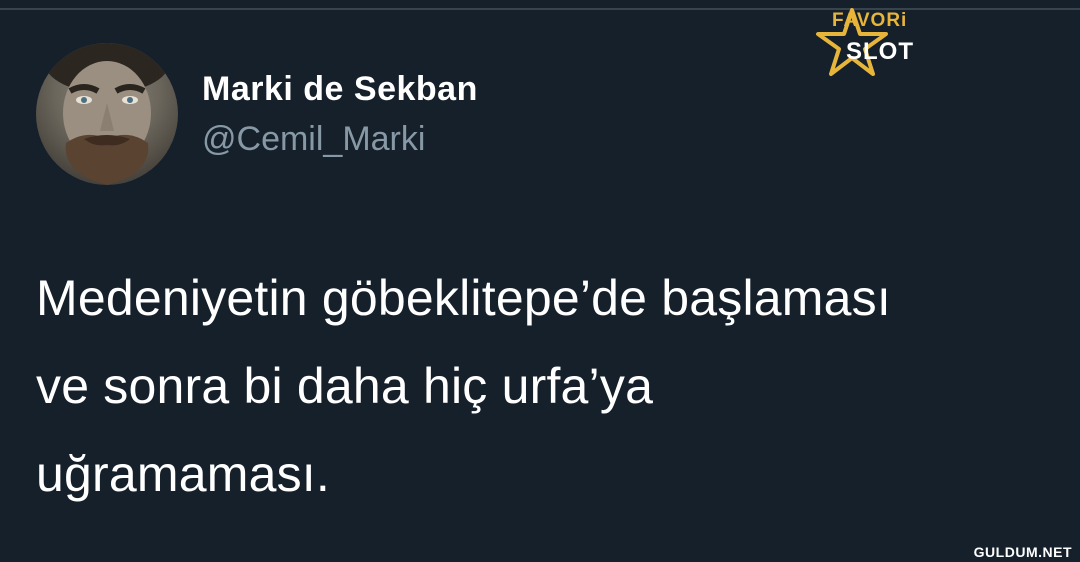  What do you see at coordinates (880, 51) in the screenshot?
I see `logo-text-slot: SLOT` at bounding box center [880, 51].